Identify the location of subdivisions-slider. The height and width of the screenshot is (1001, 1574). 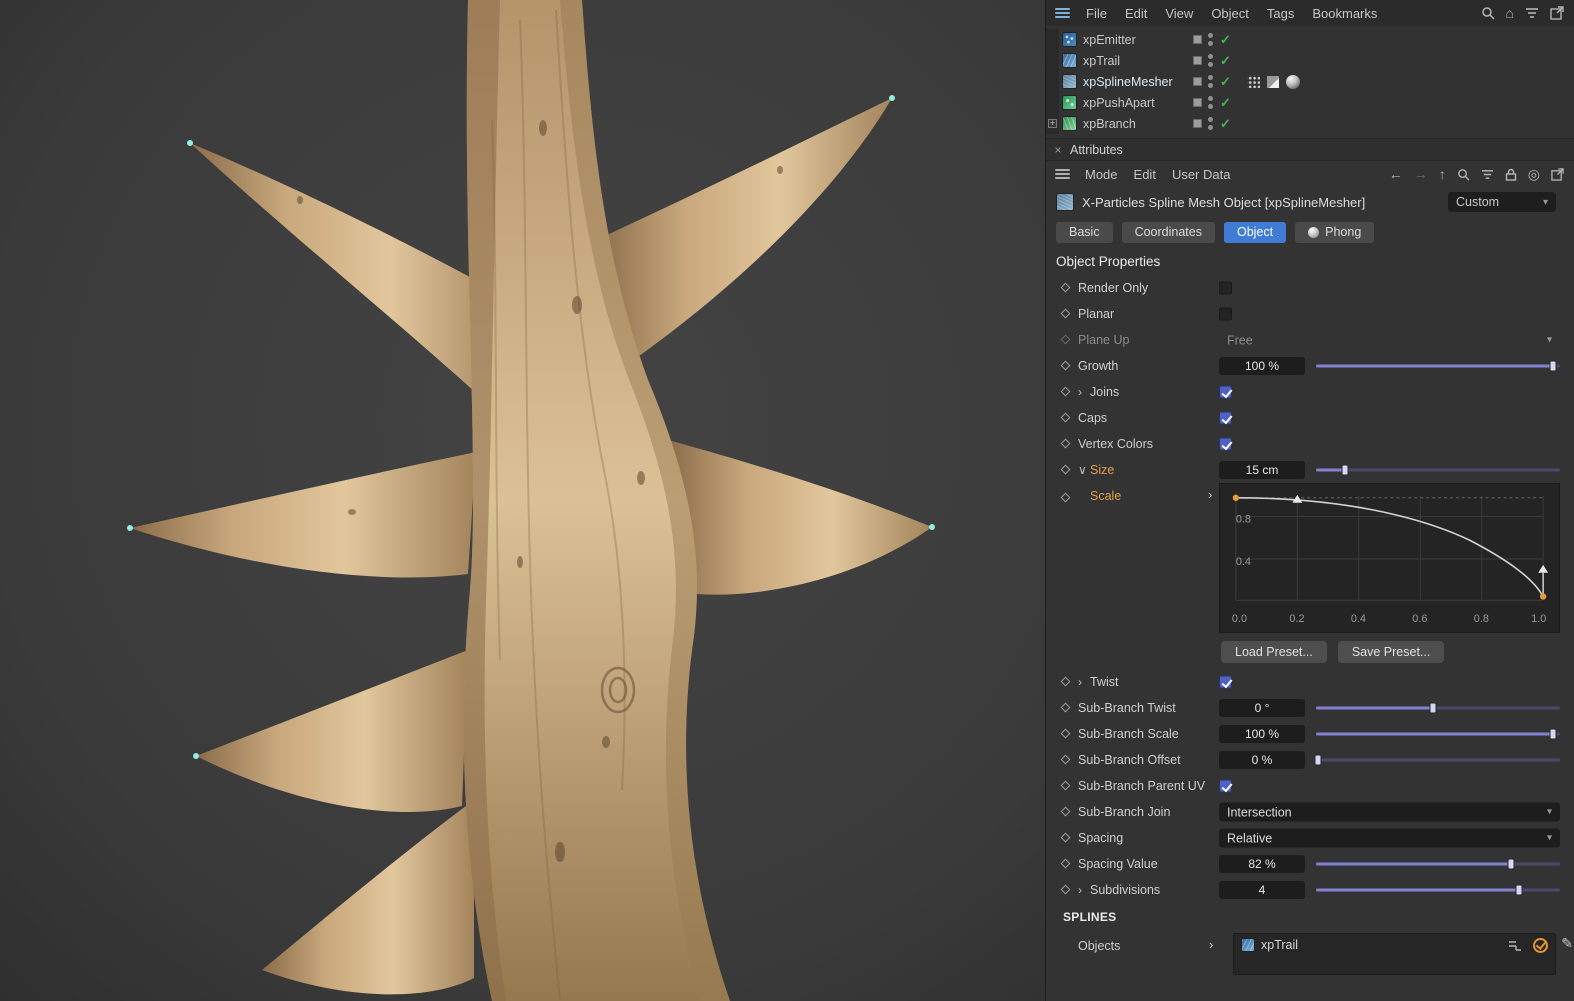
(1438, 890).